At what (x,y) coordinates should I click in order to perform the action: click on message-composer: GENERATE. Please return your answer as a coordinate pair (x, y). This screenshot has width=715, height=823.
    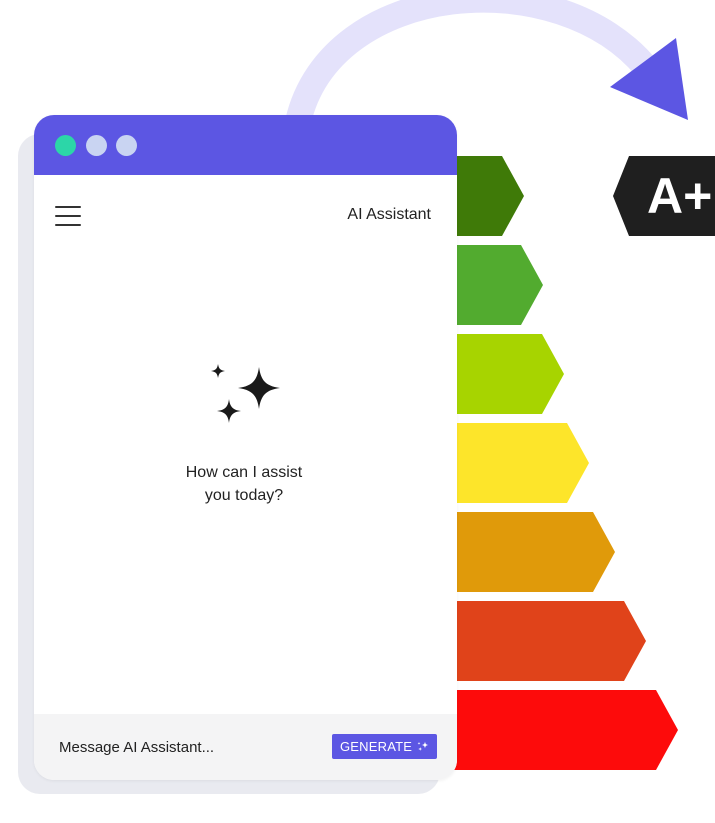
    Looking at the image, I should click on (245, 747).